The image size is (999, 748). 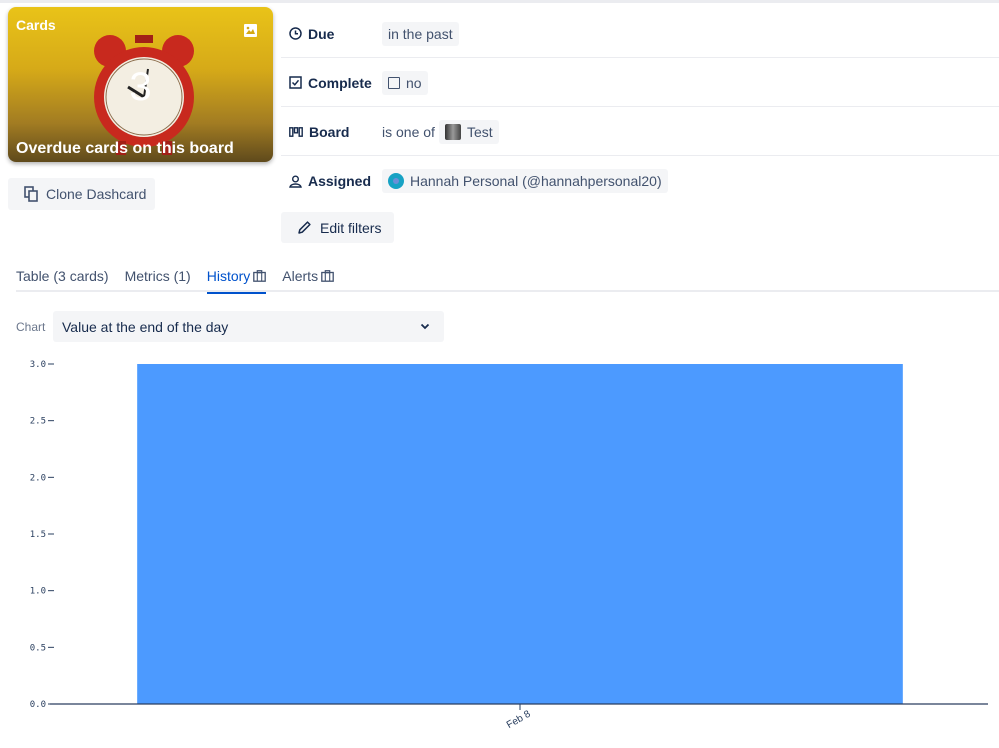 I want to click on board-icon, so click(x=296, y=131).